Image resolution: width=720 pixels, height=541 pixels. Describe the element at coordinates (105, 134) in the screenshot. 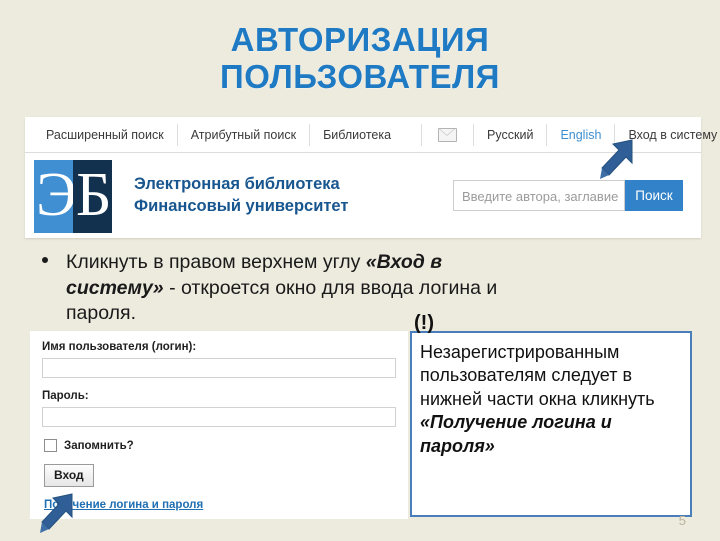

I see `nav-item-advanced-search: Расширенный поиск` at that location.